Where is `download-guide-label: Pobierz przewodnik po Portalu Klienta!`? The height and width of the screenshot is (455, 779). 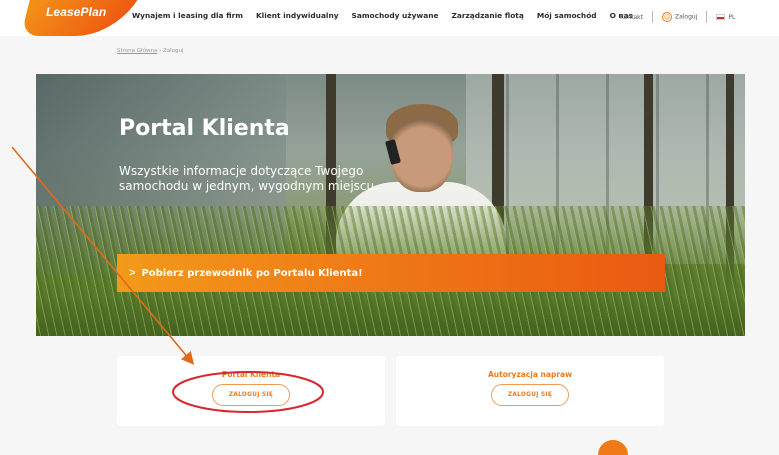 download-guide-label: Pobierz przewodnik po Portalu Klienta! is located at coordinates (252, 273).